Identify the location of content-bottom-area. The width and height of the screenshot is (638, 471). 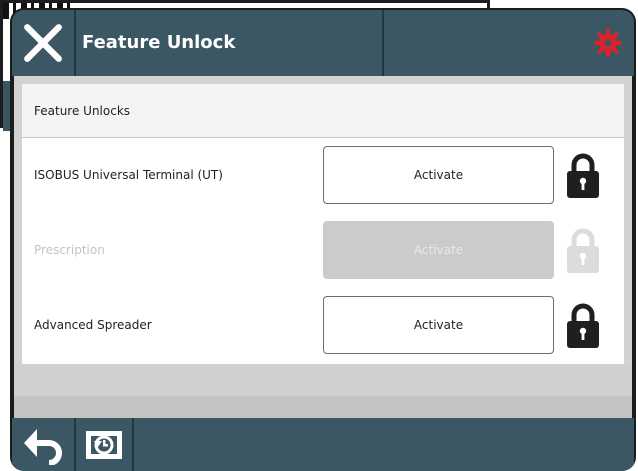
(323, 391).